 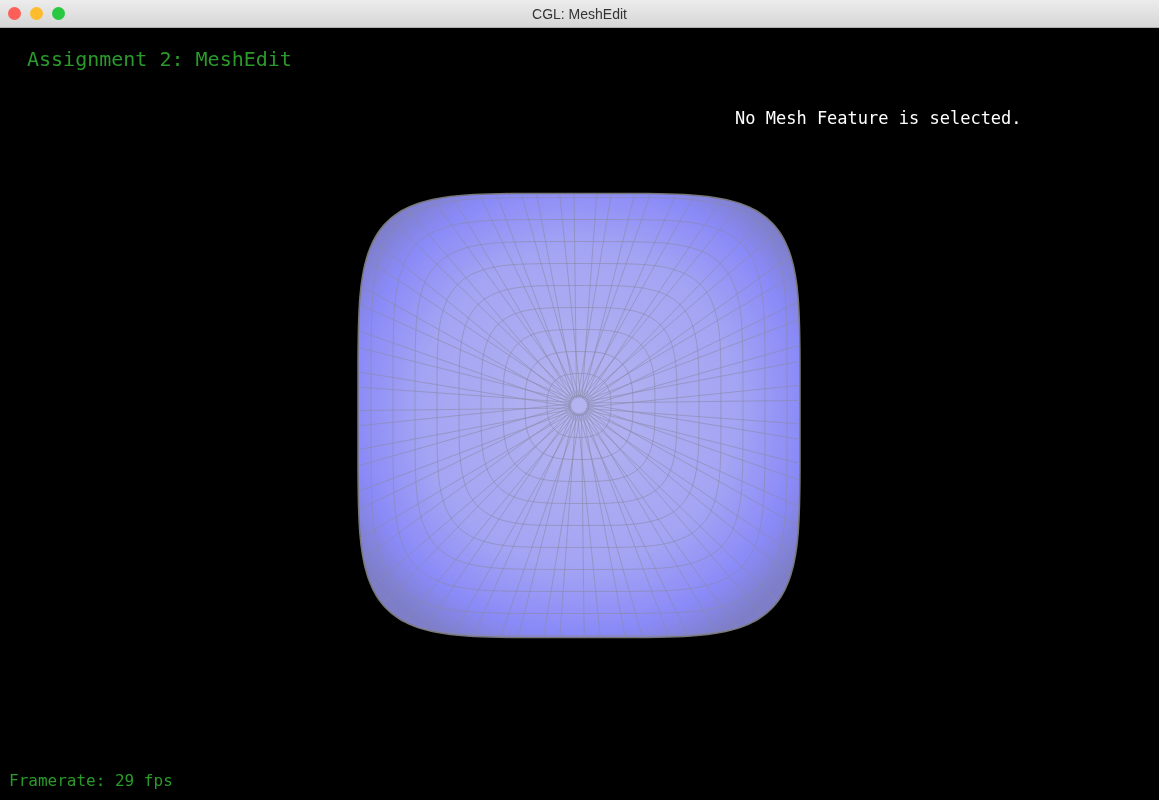 I want to click on window-title: CGL: MeshEdit, so click(x=579, y=13).